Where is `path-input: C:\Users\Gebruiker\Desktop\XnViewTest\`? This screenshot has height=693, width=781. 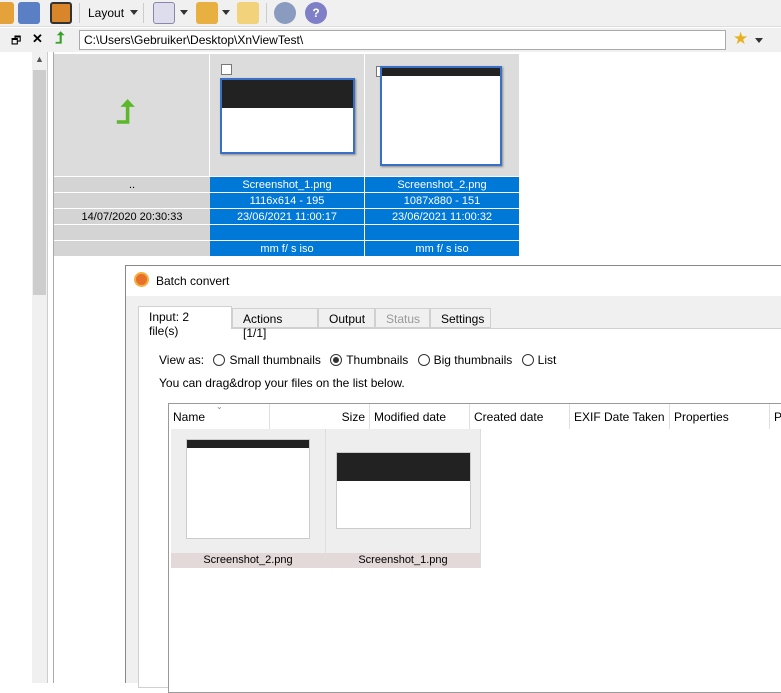
path-input: C:\Users\Gebruiker\Desktop\XnViewTest\ is located at coordinates (402, 40).